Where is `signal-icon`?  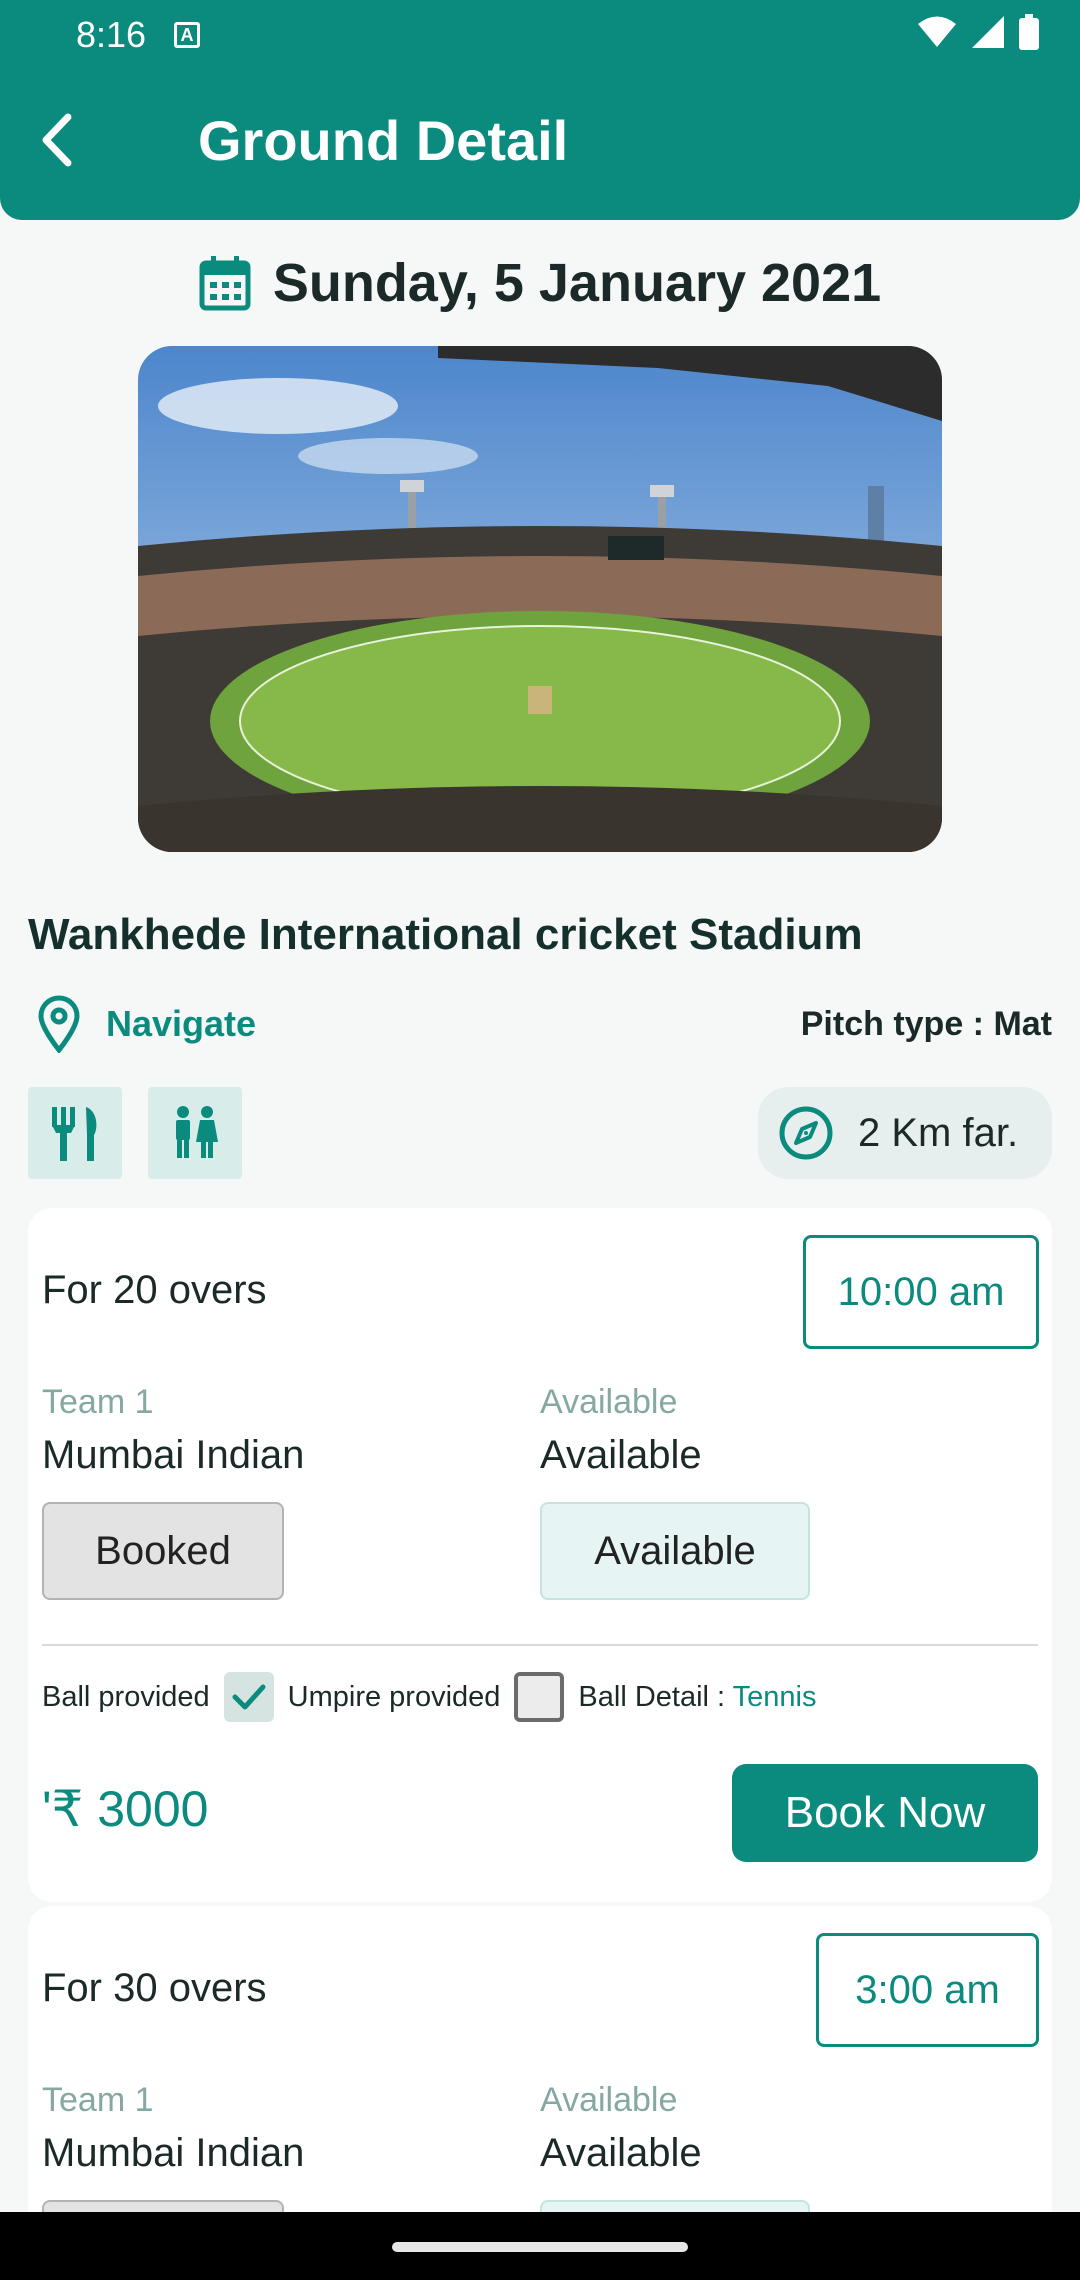
signal-icon is located at coordinates (988, 32).